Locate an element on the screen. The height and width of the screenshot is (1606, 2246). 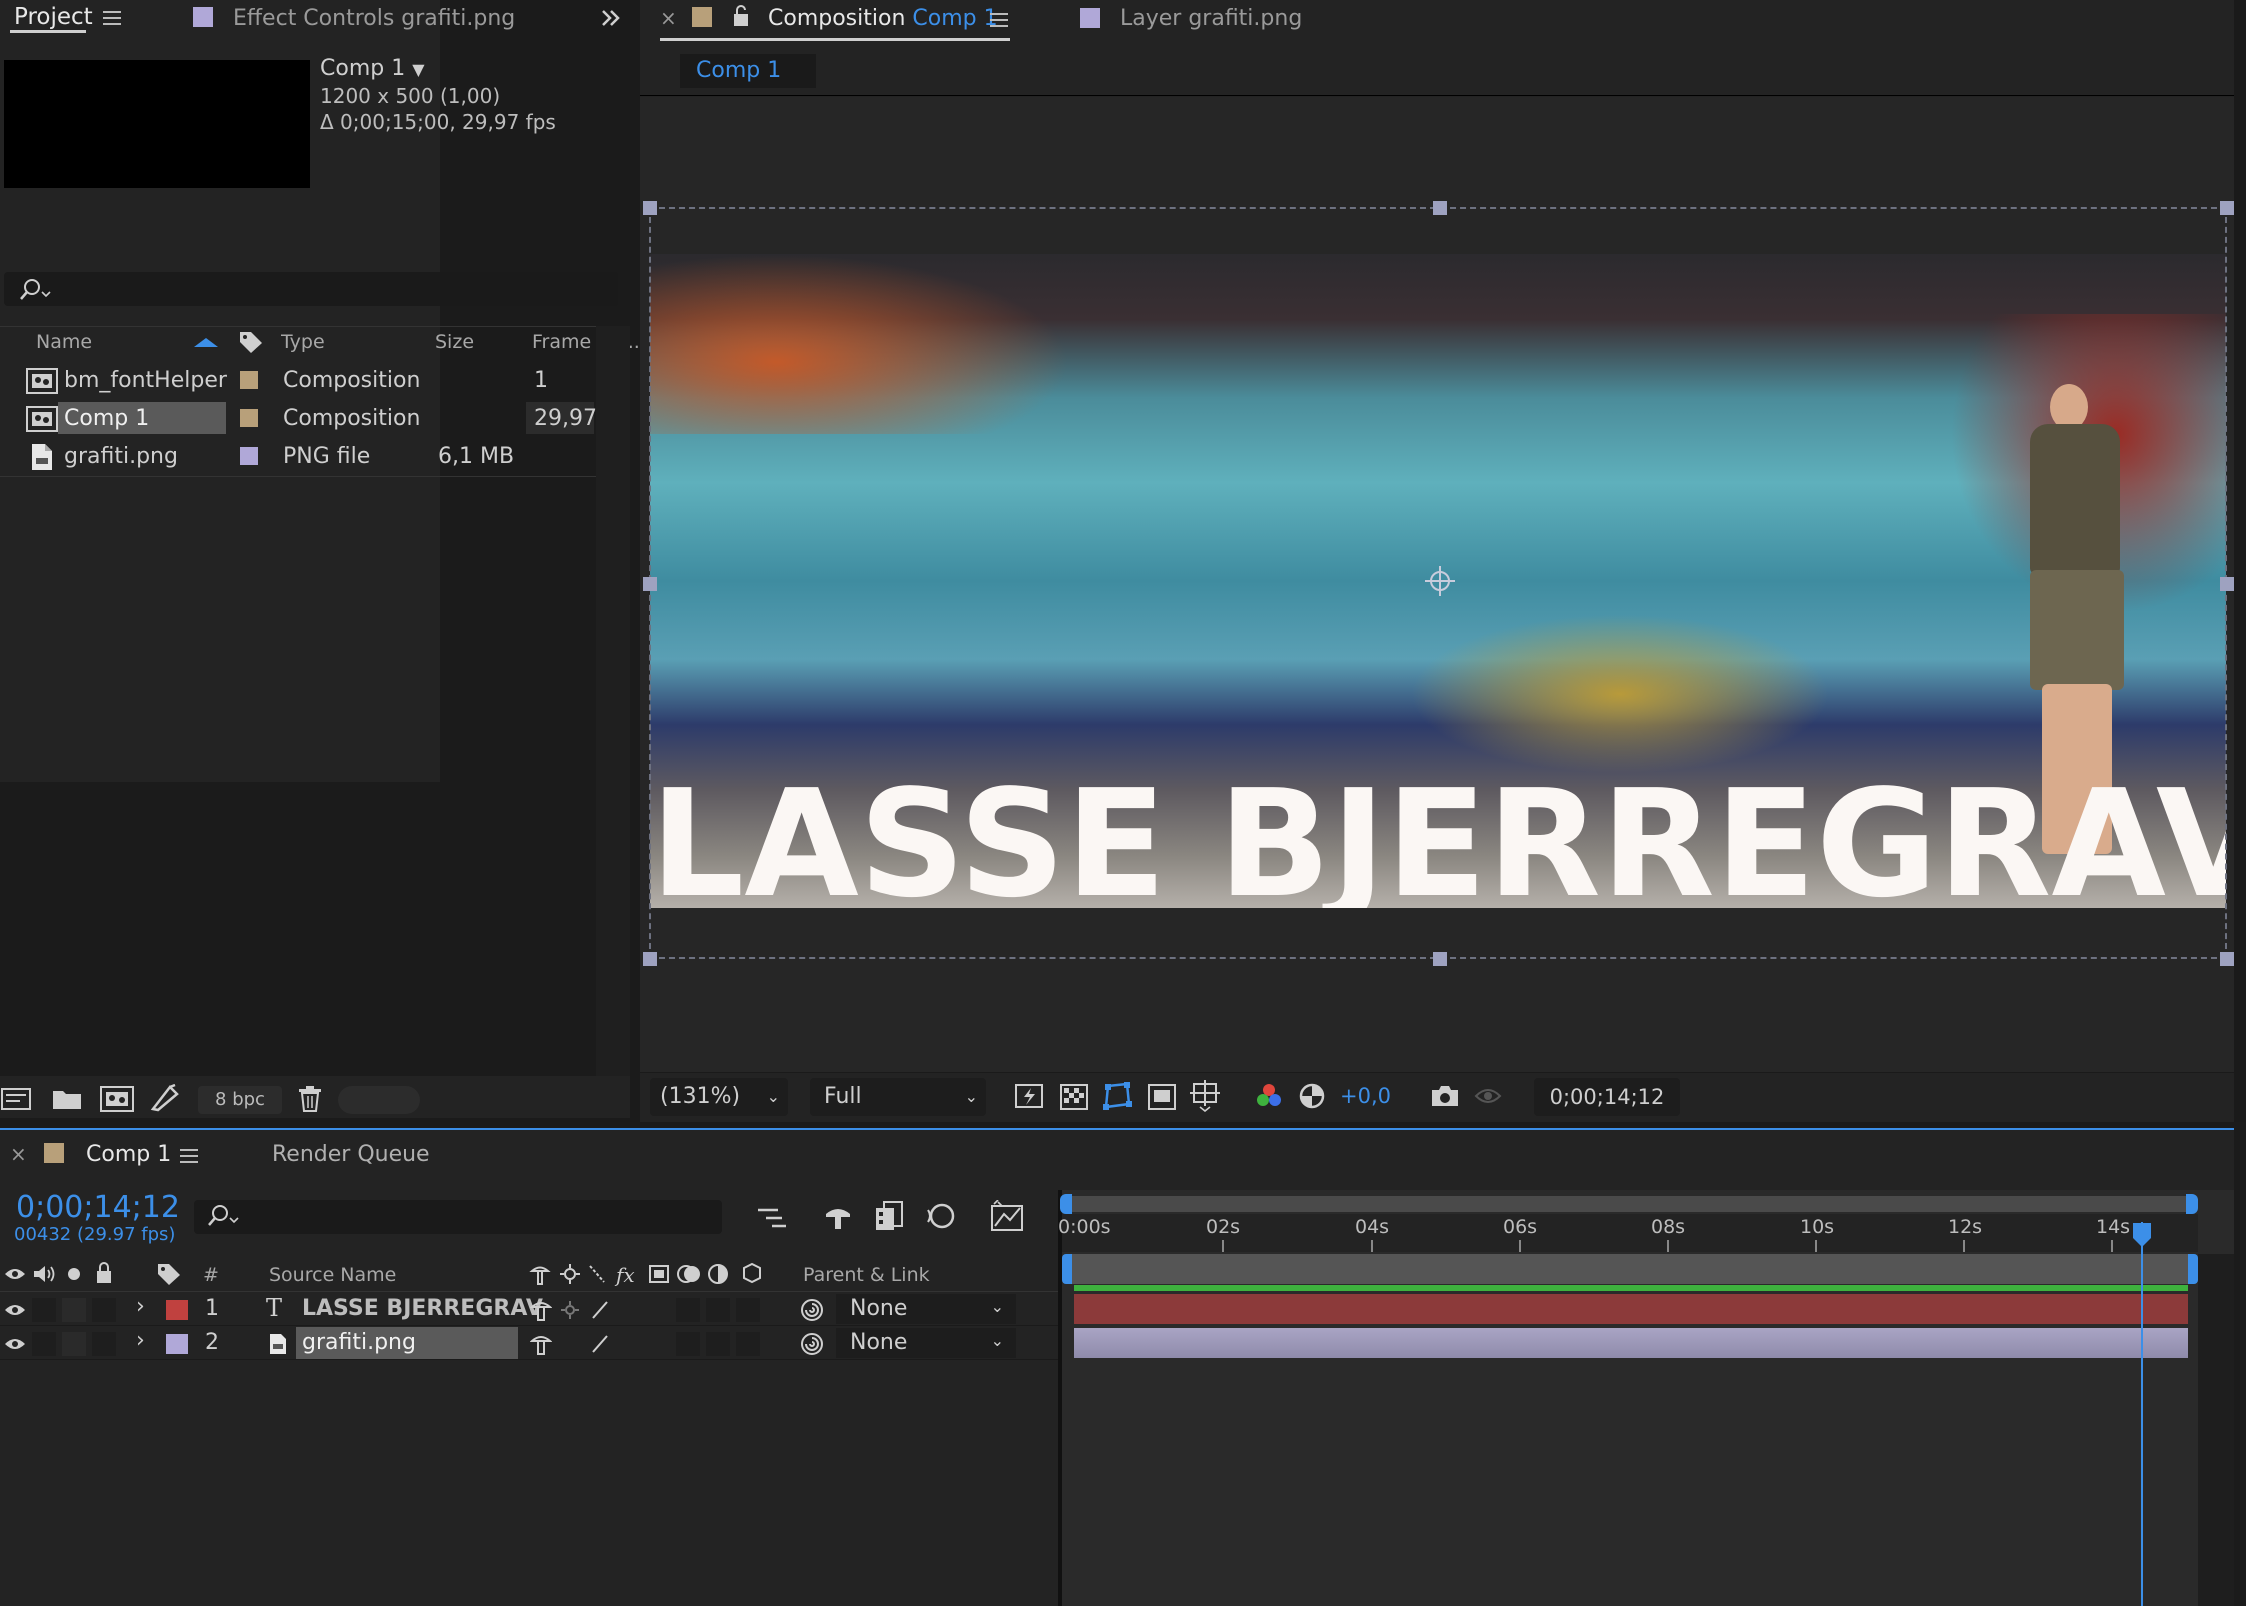
solo-dot-header-icon is located at coordinates (74, 1274).